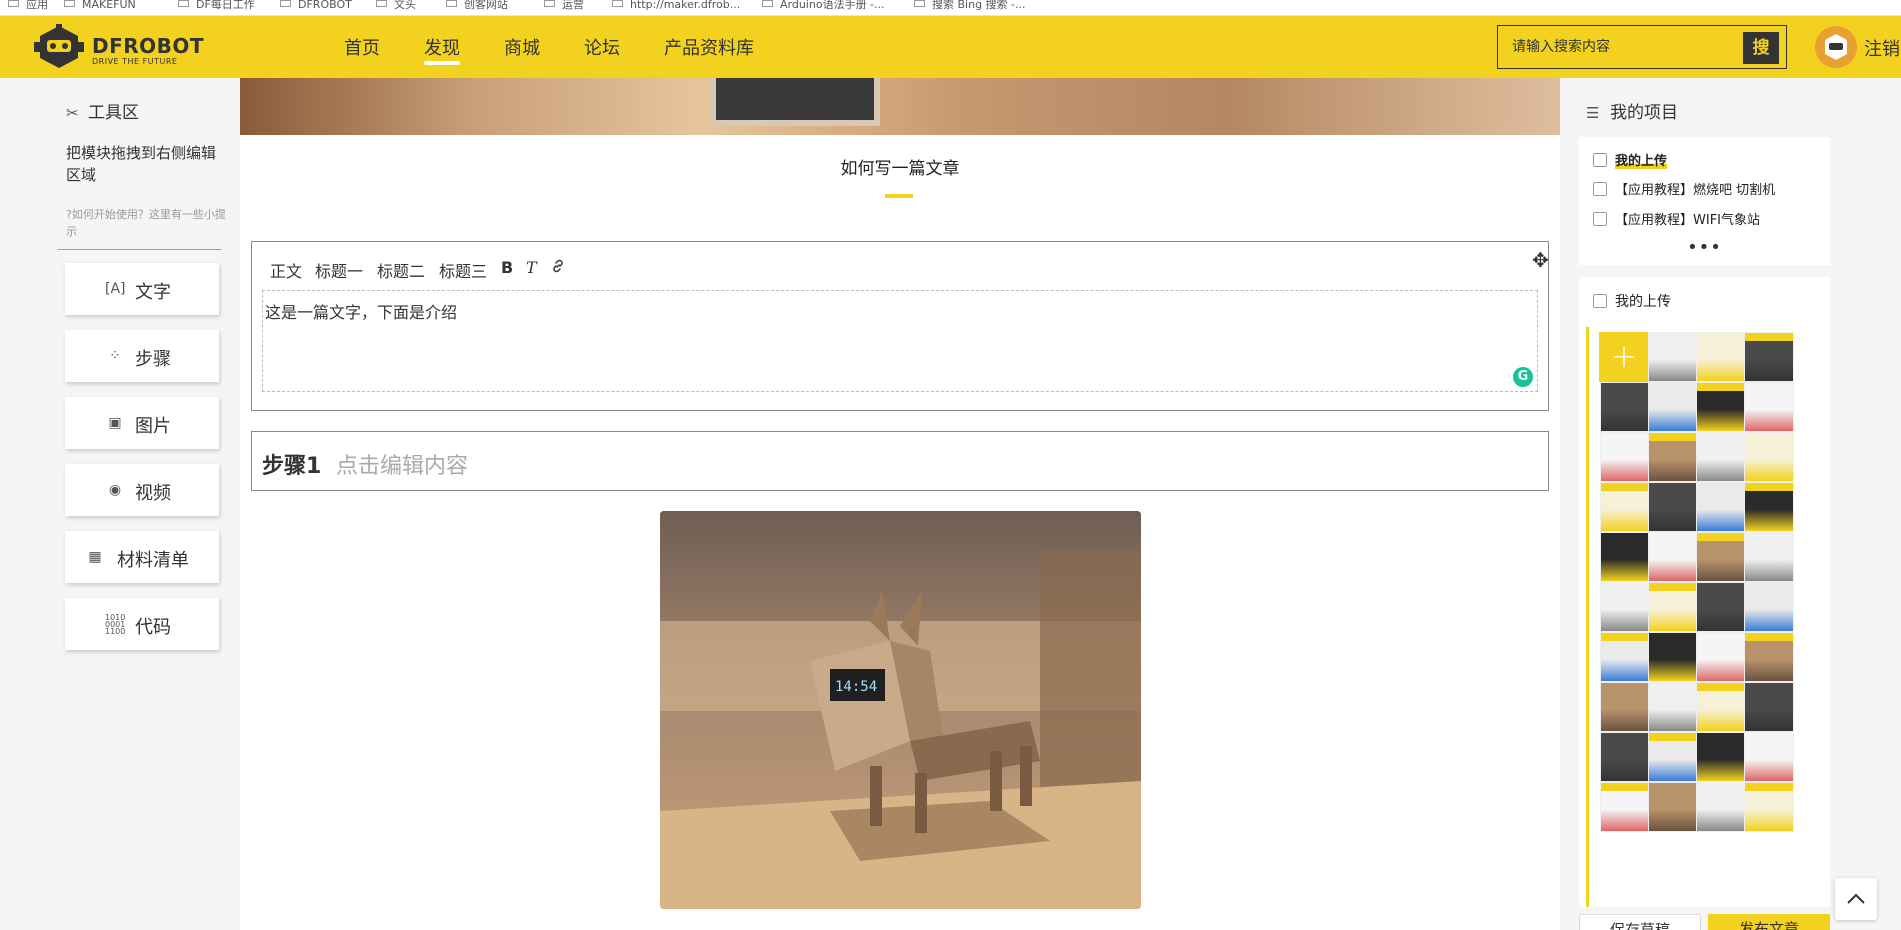  I want to click on italic-button: T, so click(531, 267).